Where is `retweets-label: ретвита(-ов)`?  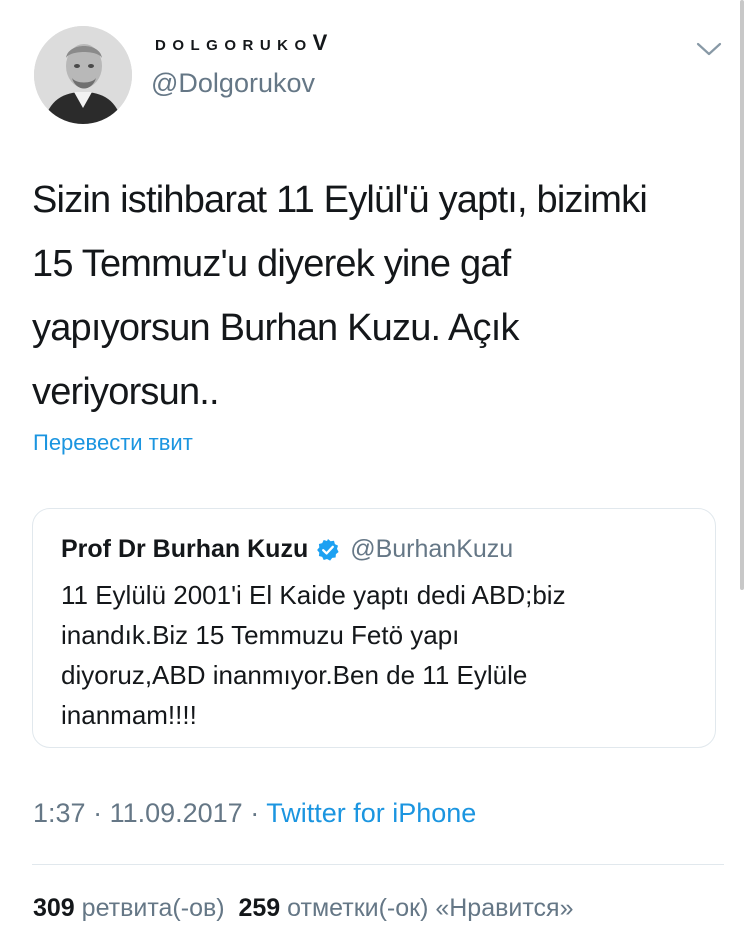 retweets-label: ретвита(-ов) is located at coordinates (153, 908).